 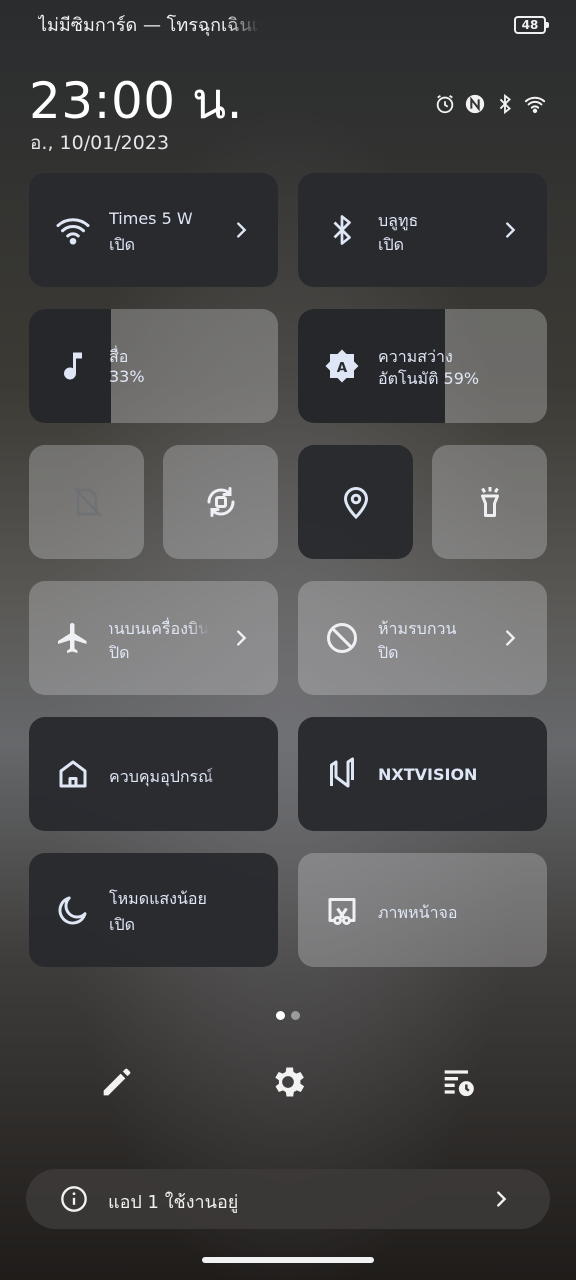 I want to click on page-dot-active, so click(x=280, y=1015).